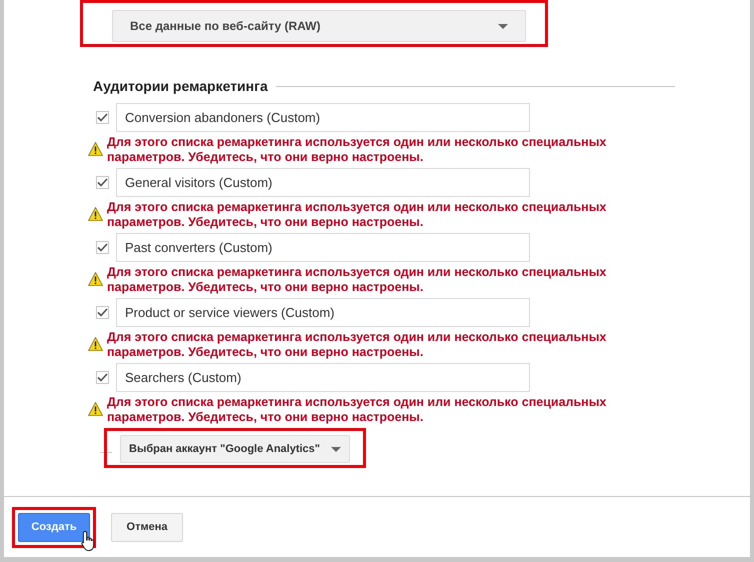 This screenshot has width=754, height=562. What do you see at coordinates (323, 182) in the screenshot?
I see `audience-field: General visitors (Custom)` at bounding box center [323, 182].